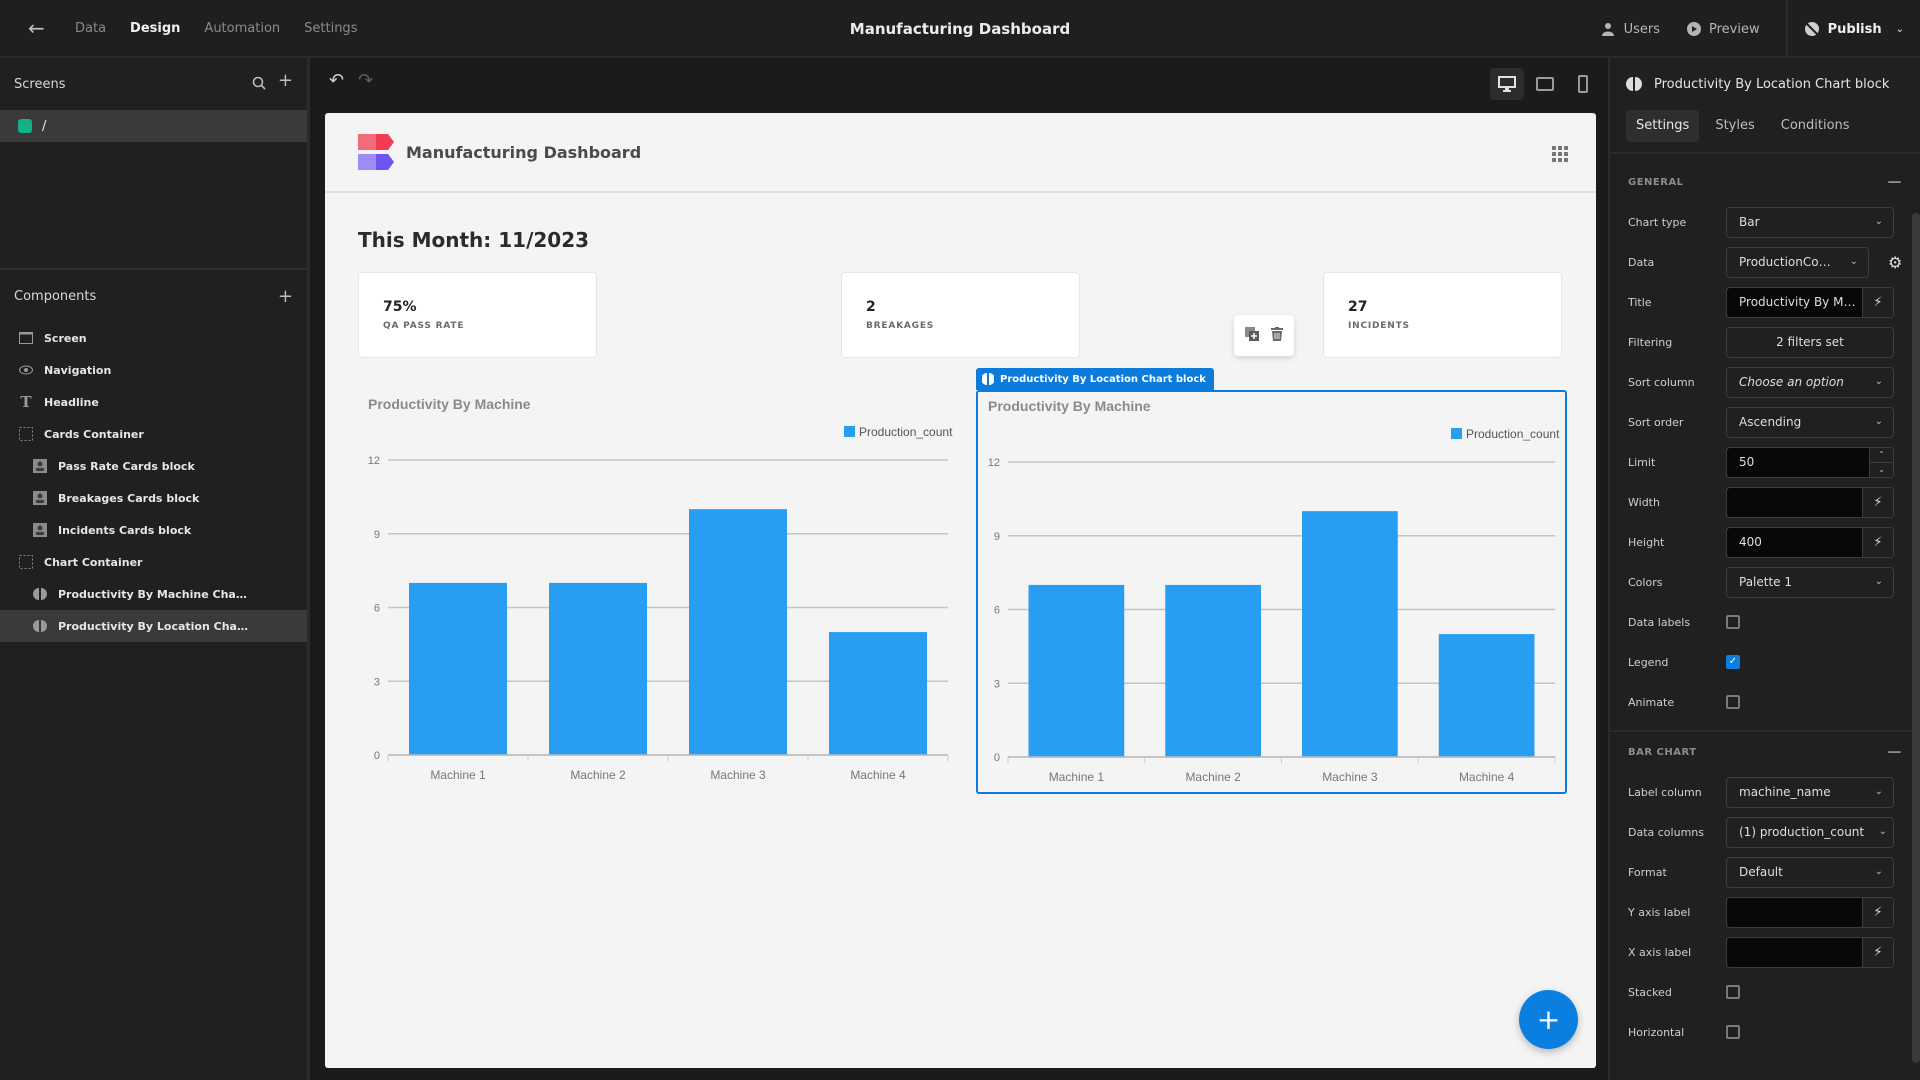  I want to click on publish-button: Publish ⌄, so click(1852, 29).